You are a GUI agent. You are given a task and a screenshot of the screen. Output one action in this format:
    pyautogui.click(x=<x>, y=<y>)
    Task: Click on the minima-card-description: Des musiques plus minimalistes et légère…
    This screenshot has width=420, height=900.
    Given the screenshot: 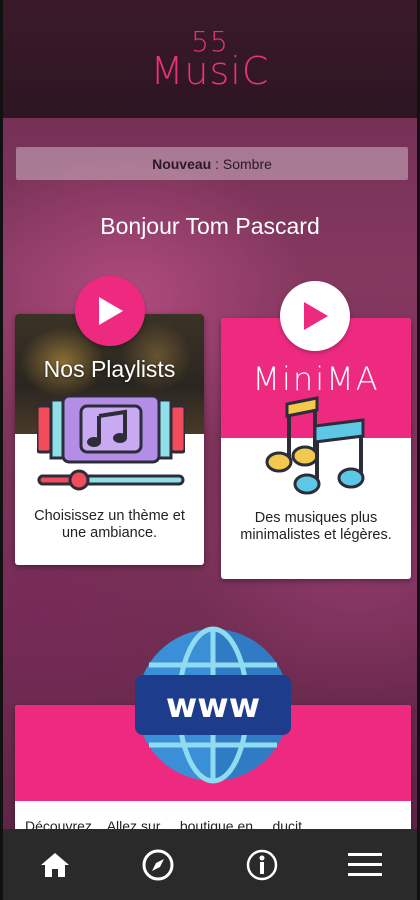 What is the action you would take?
    pyautogui.click(x=316, y=526)
    